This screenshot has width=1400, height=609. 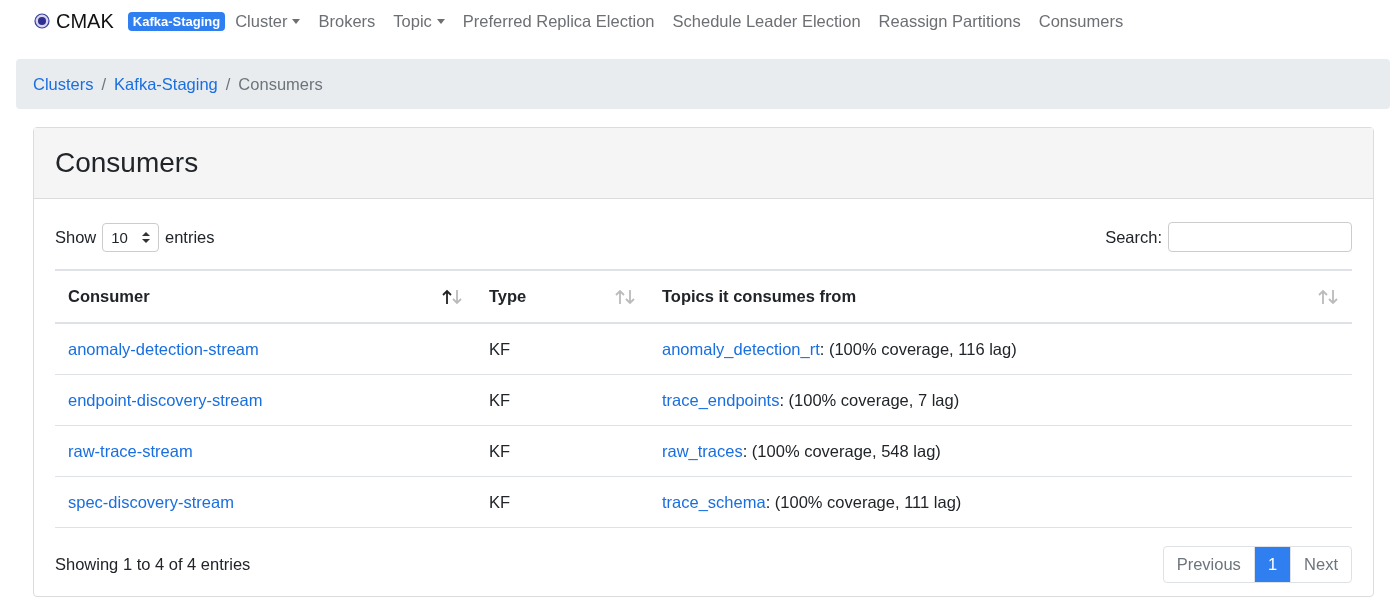 What do you see at coordinates (1321, 564) in the screenshot?
I see `page-button: Next` at bounding box center [1321, 564].